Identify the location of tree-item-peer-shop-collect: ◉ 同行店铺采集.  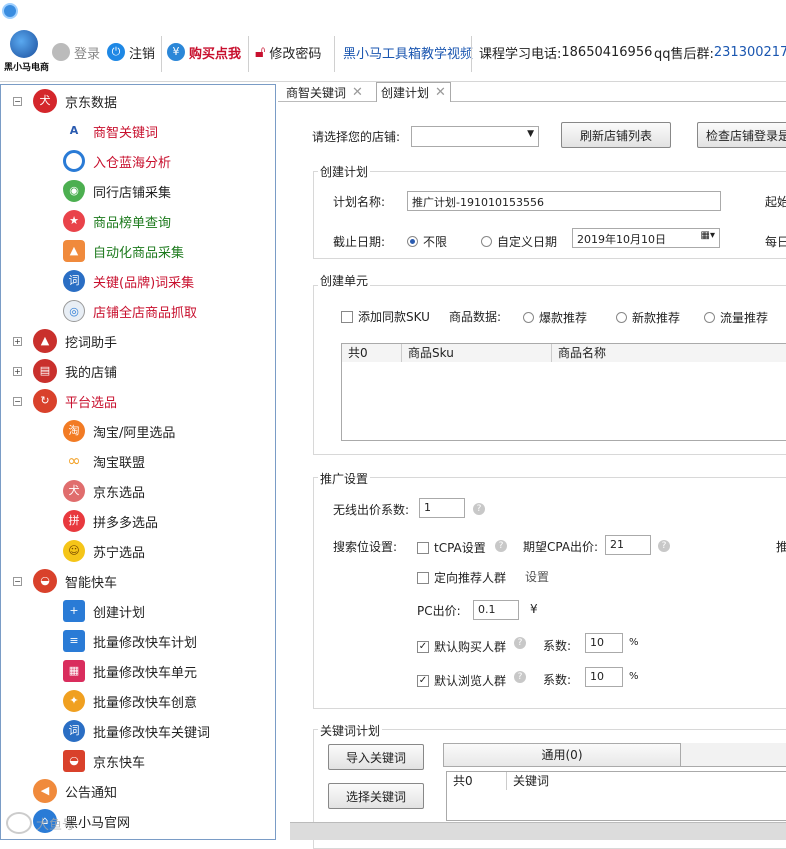
(117, 191).